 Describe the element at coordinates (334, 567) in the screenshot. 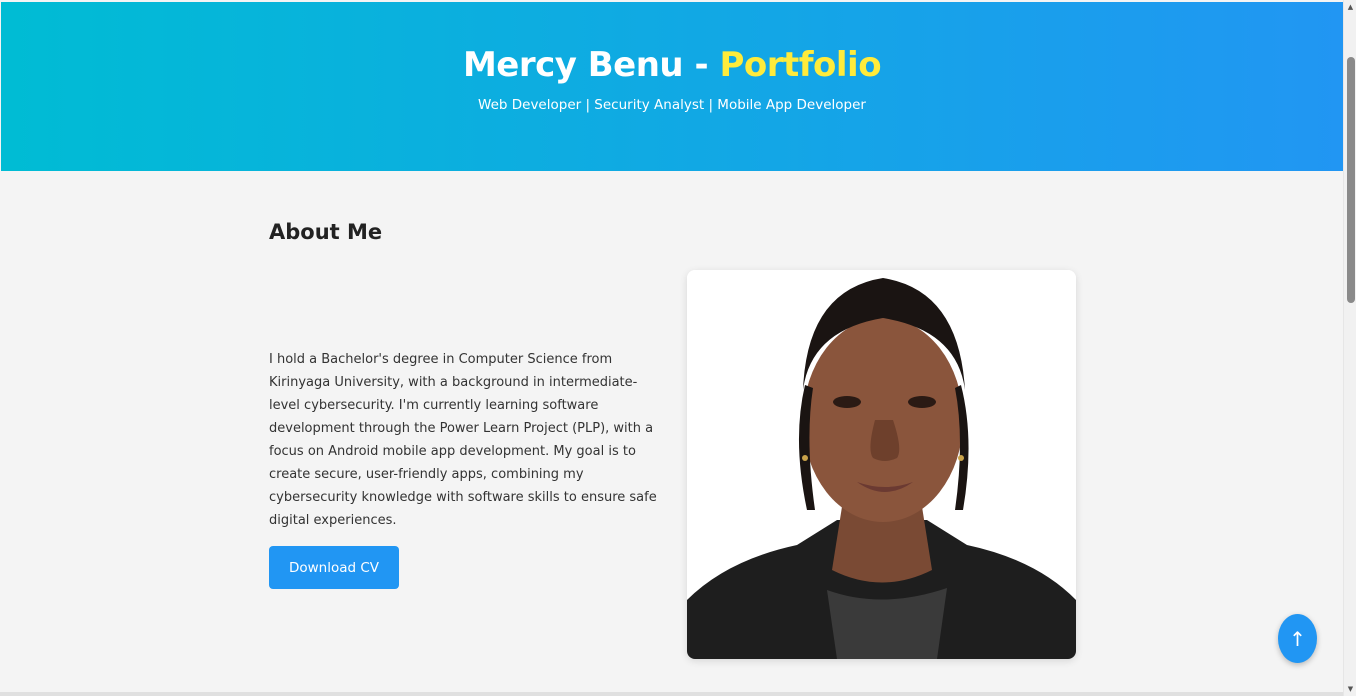

I see `download-cv-button: Download CV` at that location.